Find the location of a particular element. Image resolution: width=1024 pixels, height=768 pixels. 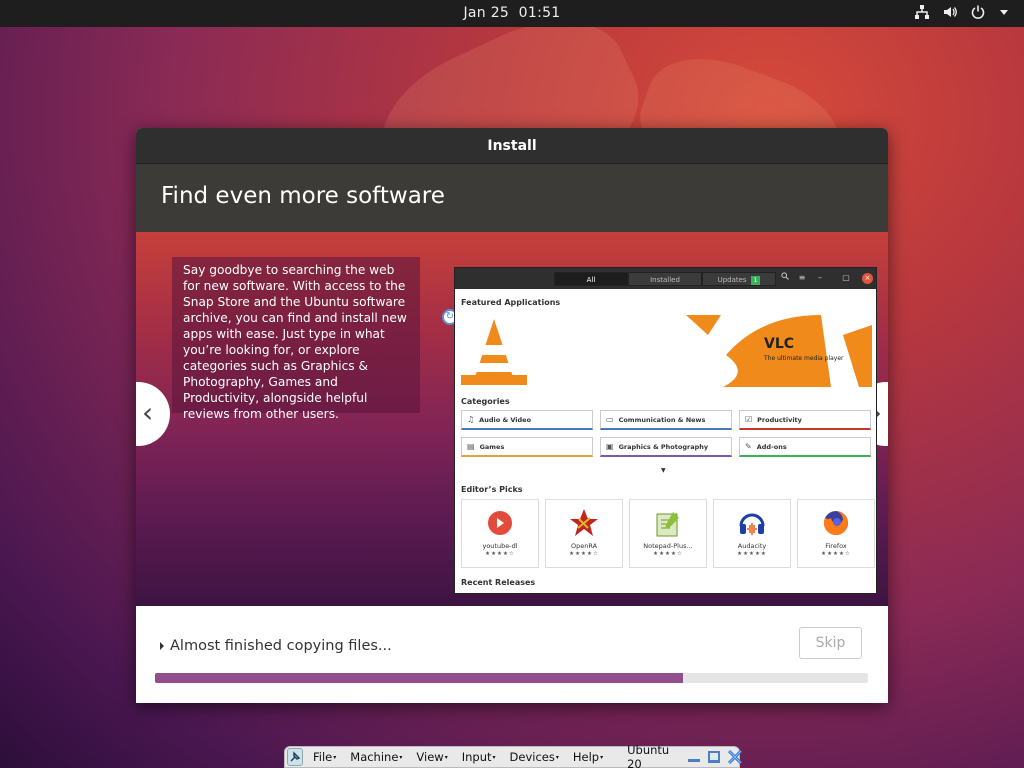

tab-updates-label: Updates is located at coordinates (732, 280).